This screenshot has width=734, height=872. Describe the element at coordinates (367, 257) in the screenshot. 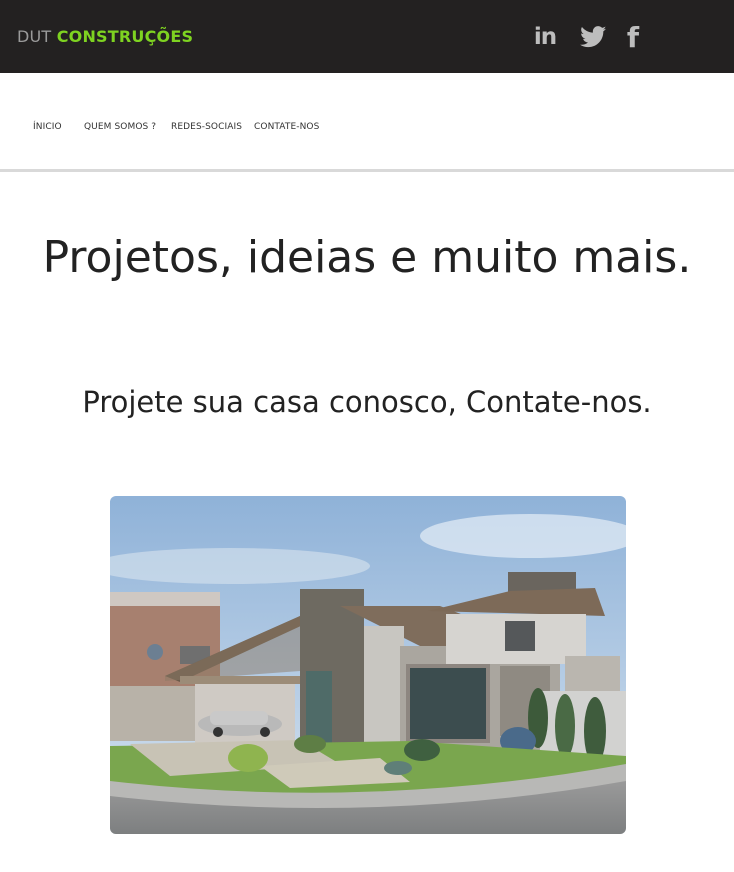

I see `page-headline: Projetos, ideias e muito mais.` at that location.